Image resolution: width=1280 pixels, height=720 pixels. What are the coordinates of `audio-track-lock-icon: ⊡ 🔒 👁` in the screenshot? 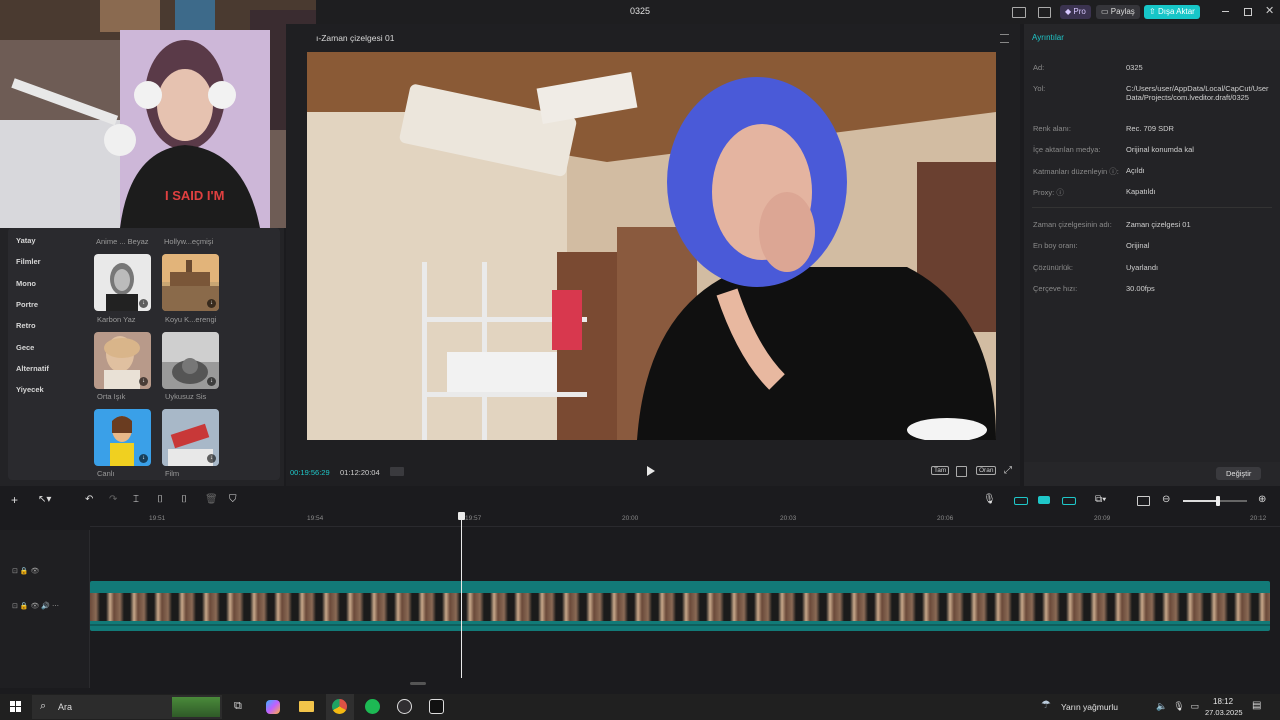 It's located at (25, 571).